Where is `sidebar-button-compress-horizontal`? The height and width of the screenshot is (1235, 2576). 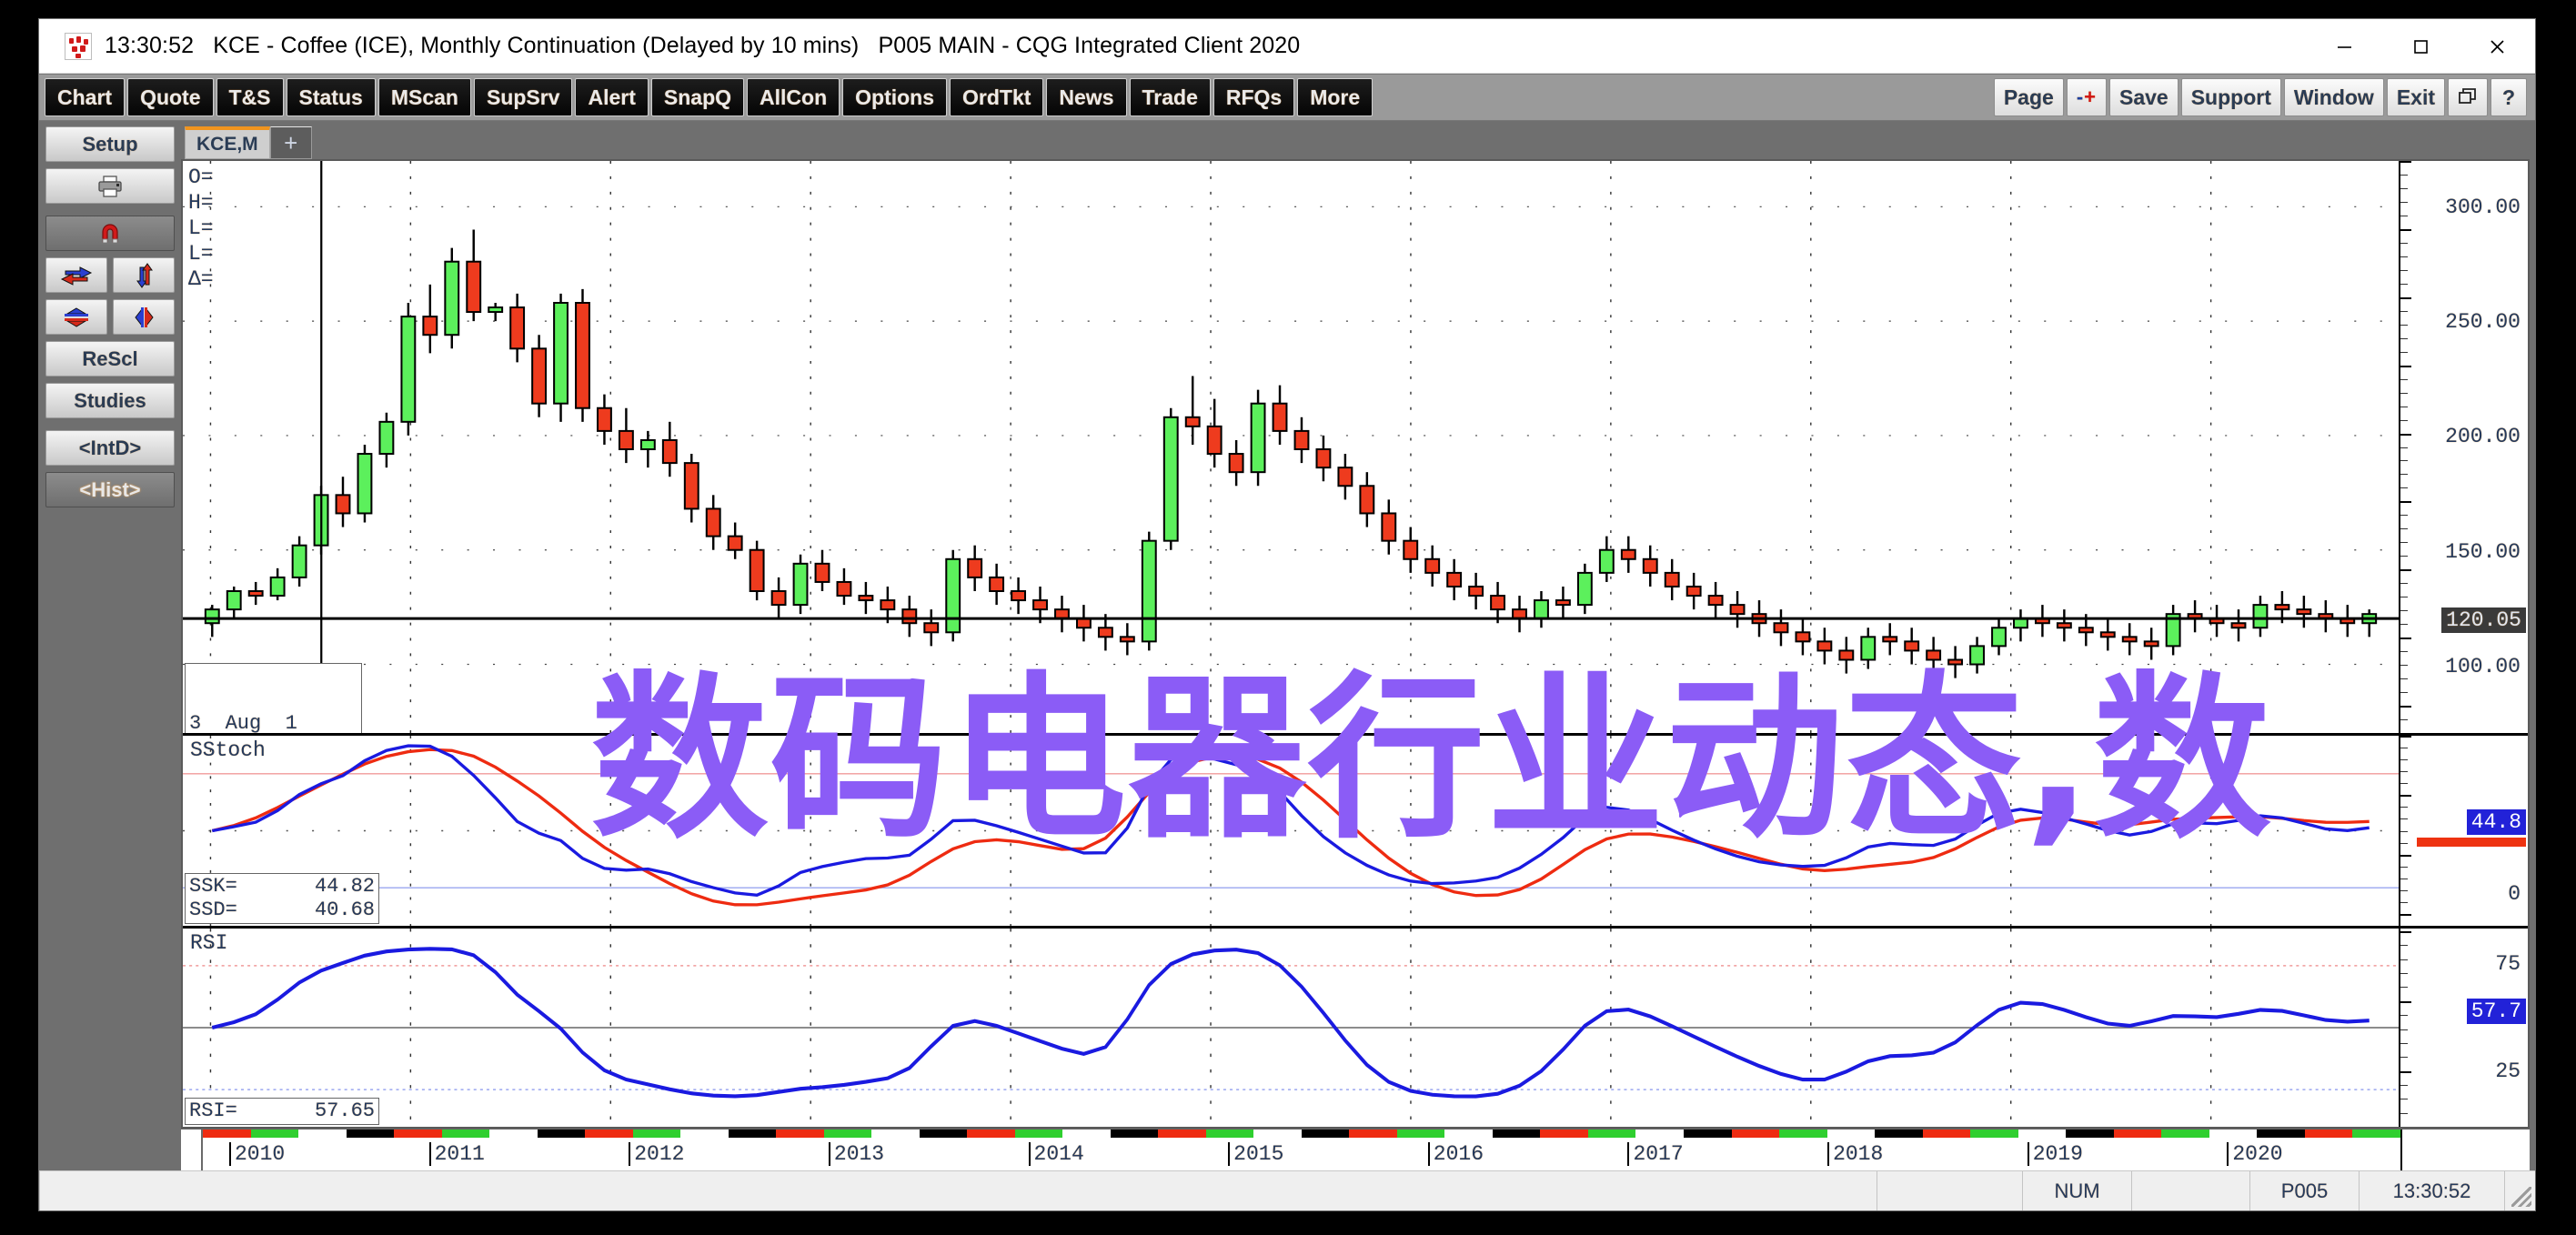
sidebar-button-compress-horizontal is located at coordinates (76, 317).